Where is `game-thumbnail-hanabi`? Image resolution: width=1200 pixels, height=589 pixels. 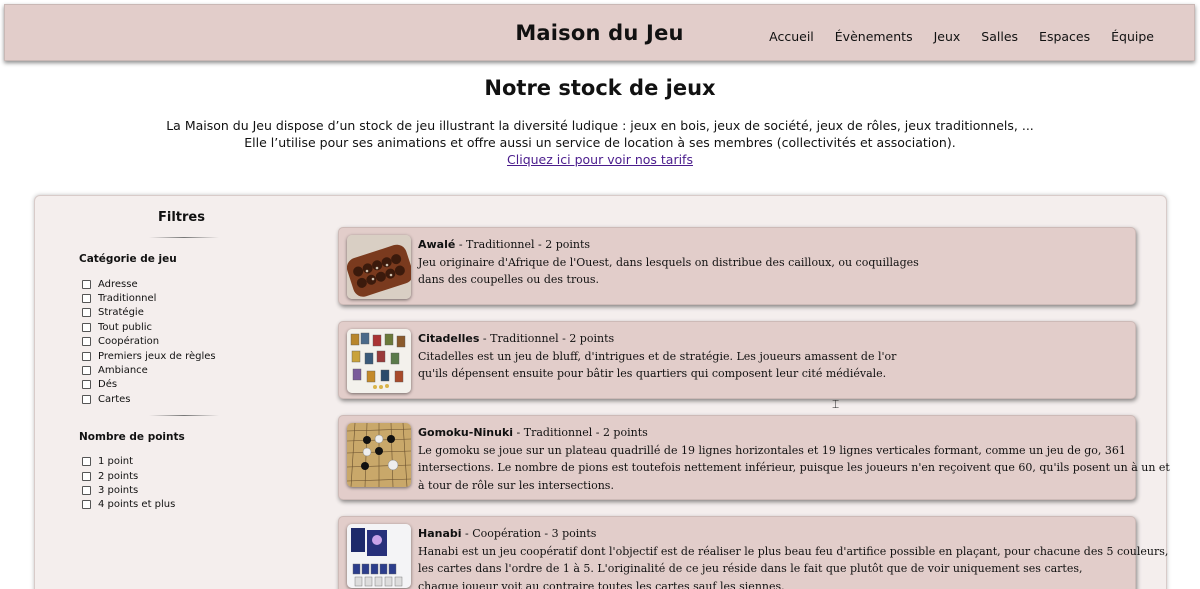 game-thumbnail-hanabi is located at coordinates (379, 556).